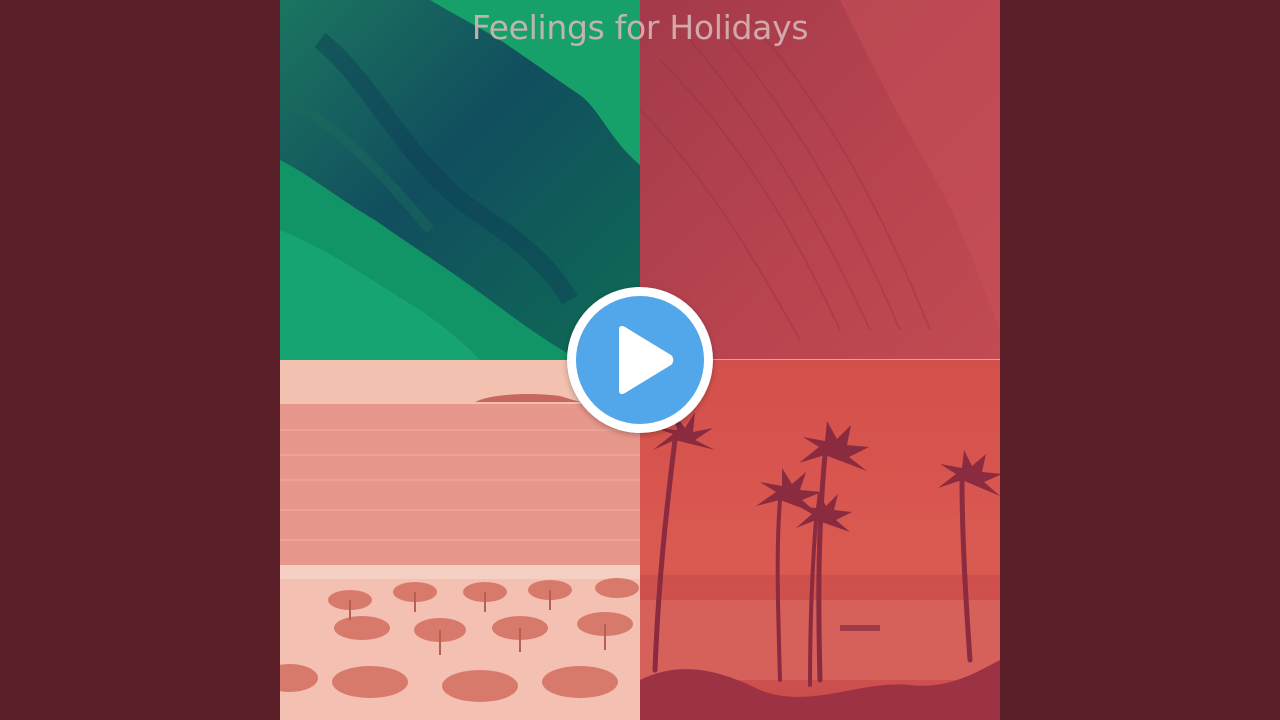 The image size is (1280, 720). I want to click on play-button, so click(640, 360).